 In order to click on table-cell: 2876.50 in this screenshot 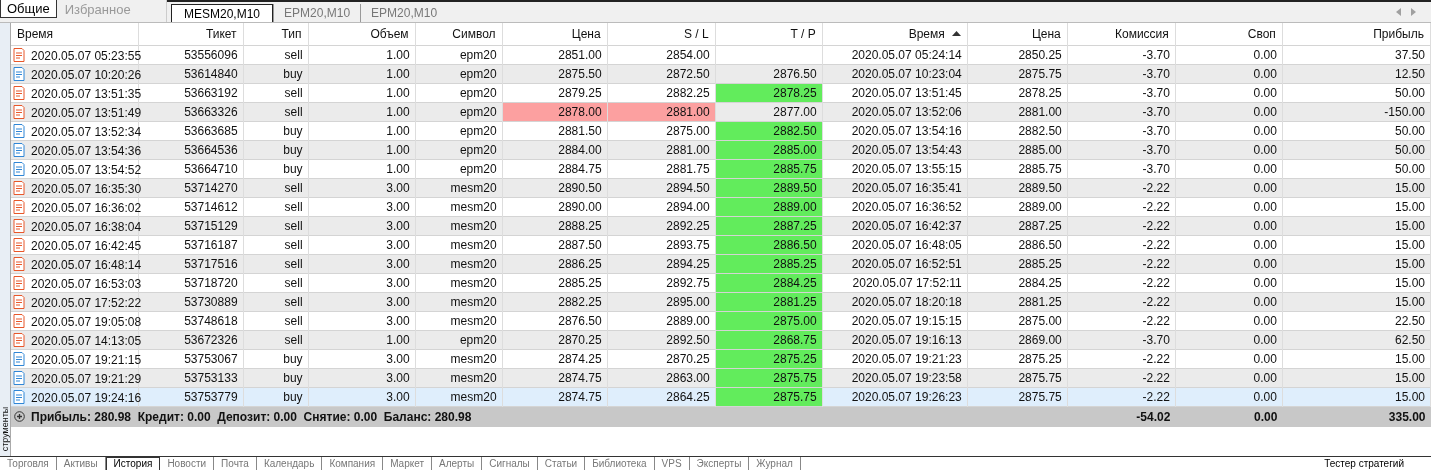, I will do `click(580, 321)`.